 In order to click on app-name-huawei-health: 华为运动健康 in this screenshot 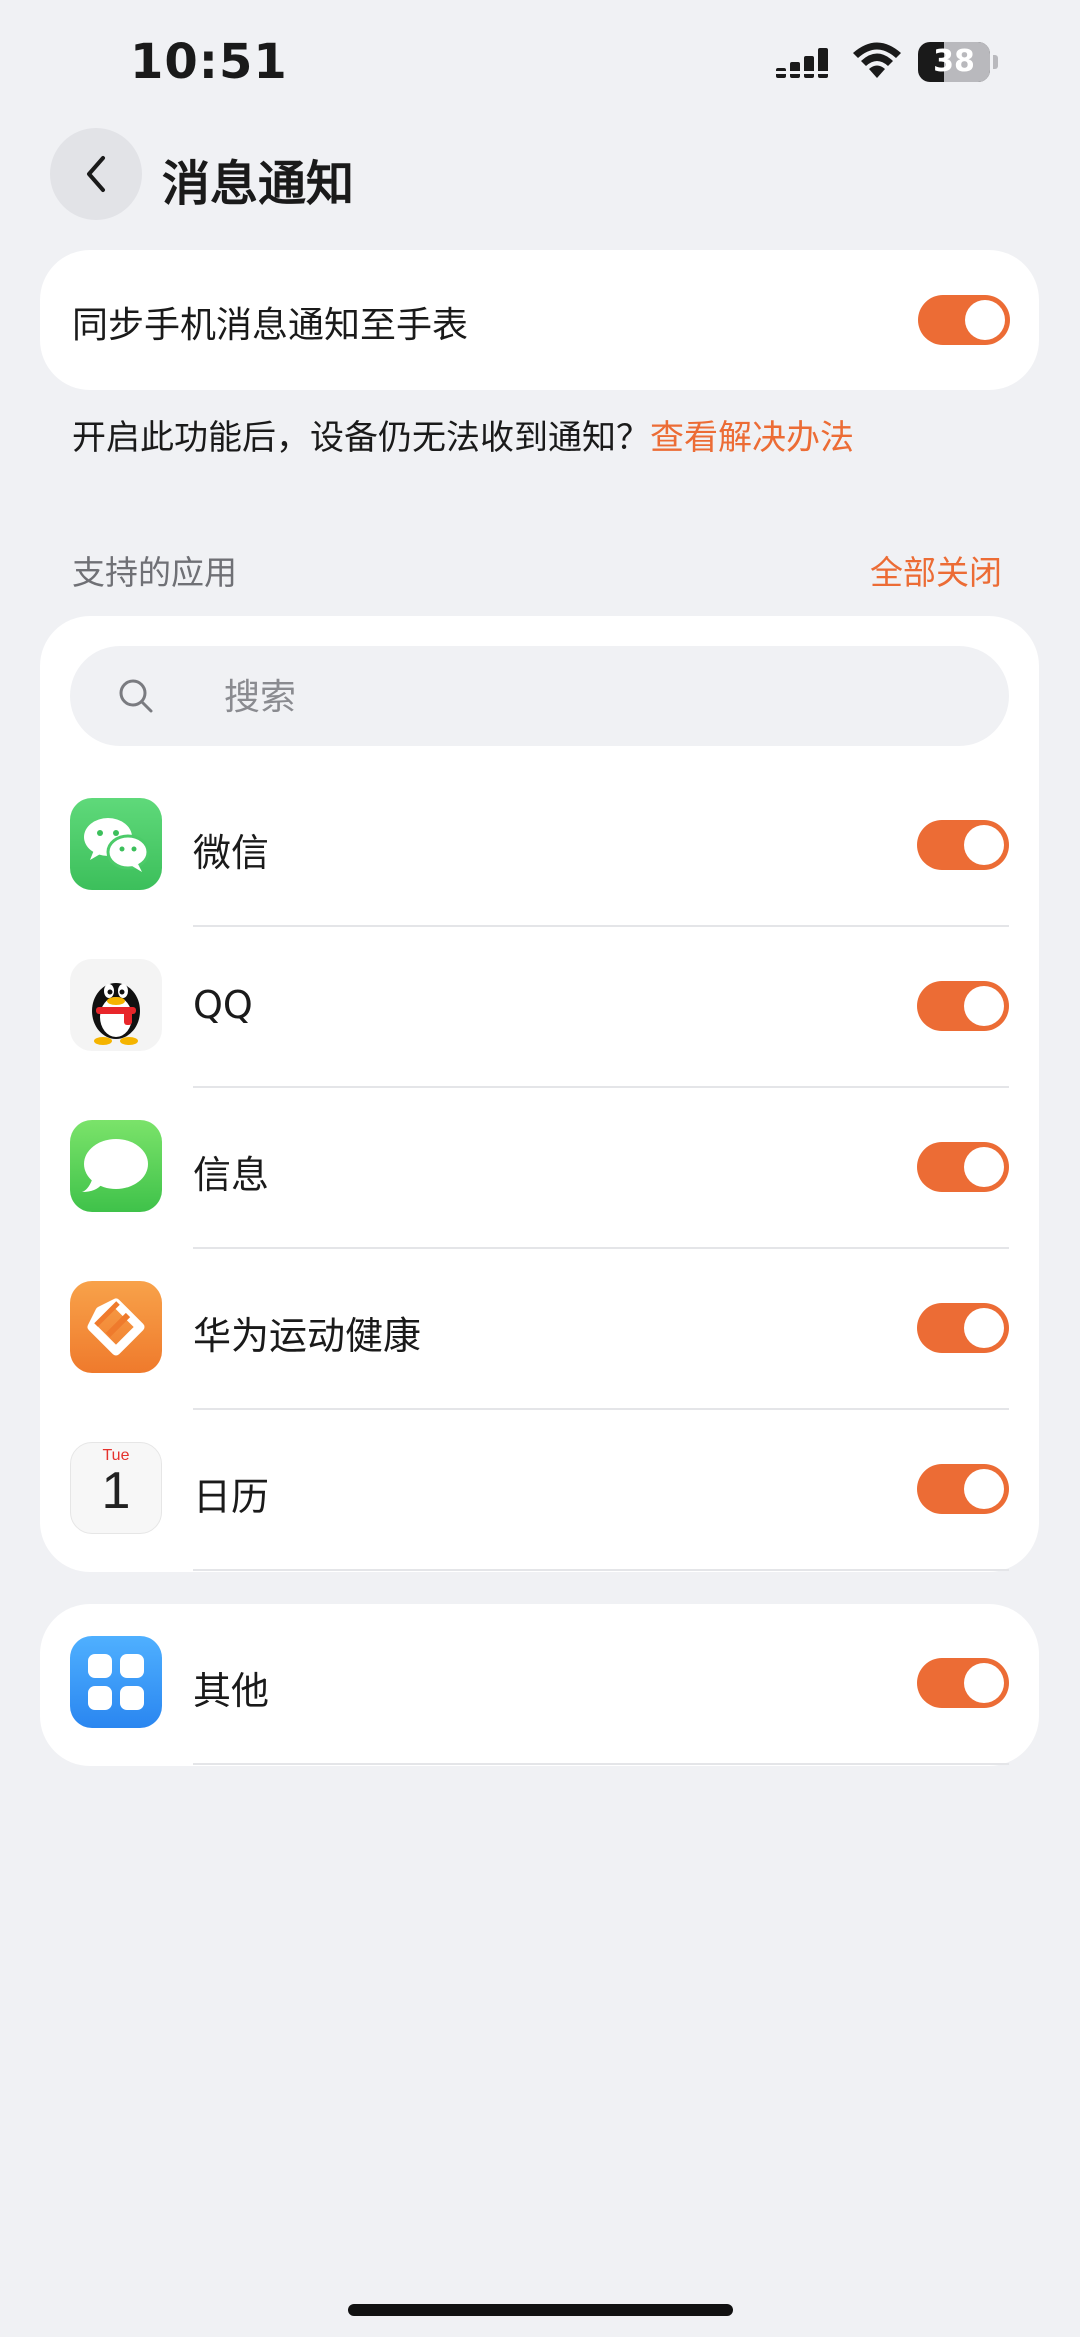, I will do `click(307, 1336)`.